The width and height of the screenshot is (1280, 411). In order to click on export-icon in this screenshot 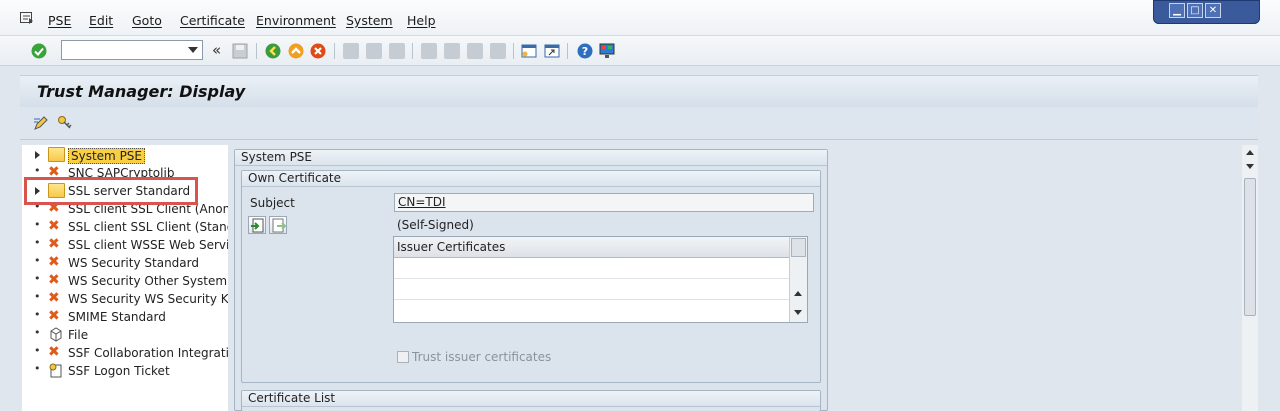, I will do `click(279, 225)`.